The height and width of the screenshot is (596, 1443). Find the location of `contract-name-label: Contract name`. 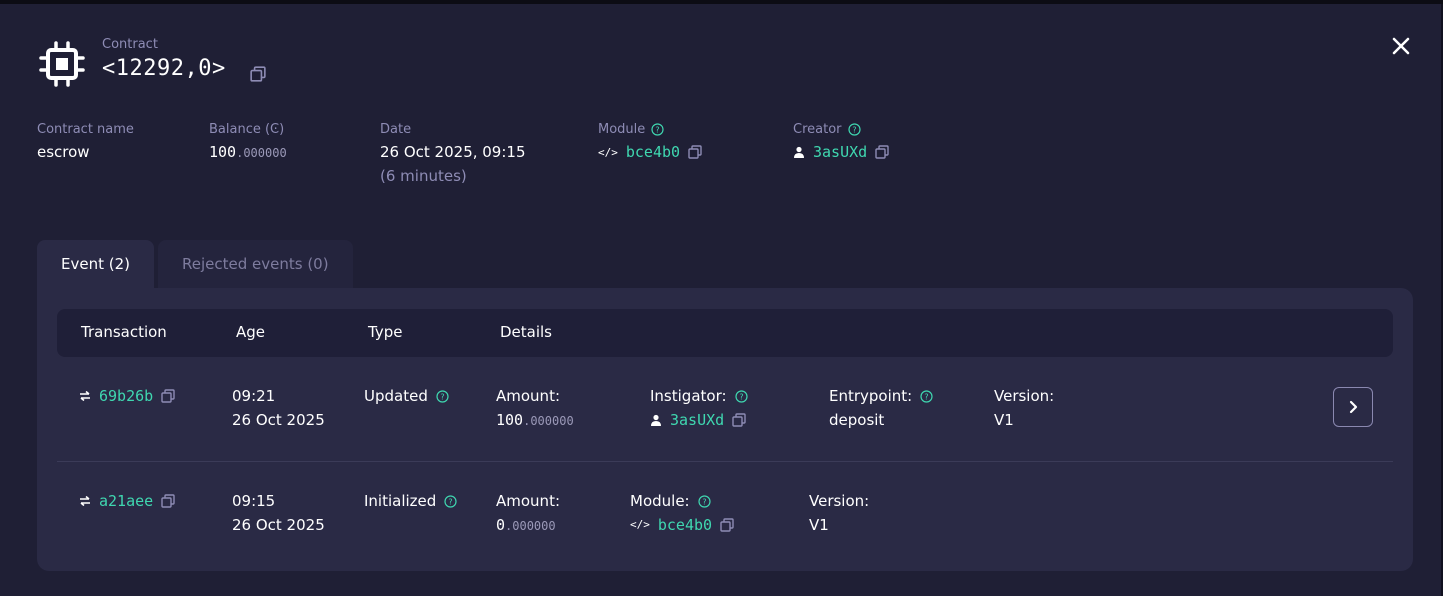

contract-name-label: Contract name is located at coordinates (85, 129).